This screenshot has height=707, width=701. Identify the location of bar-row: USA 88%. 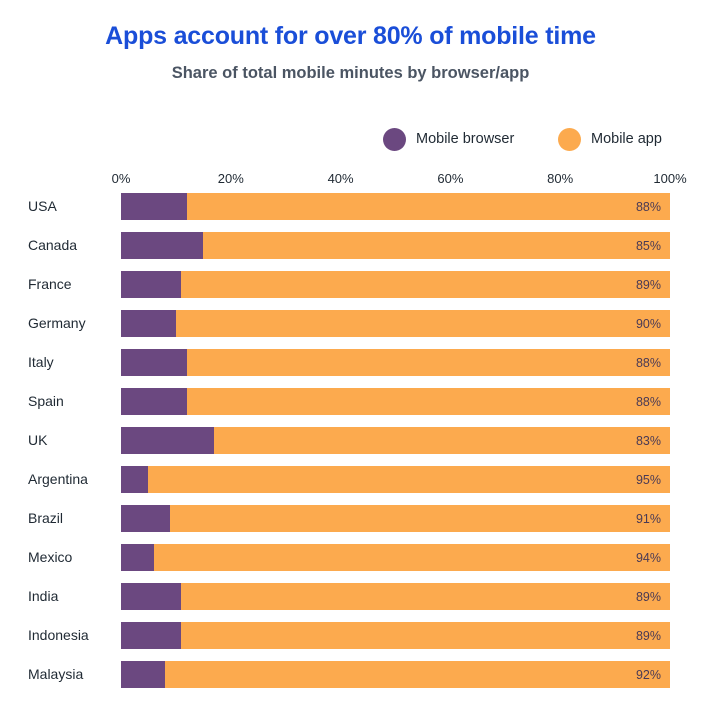
(350, 206).